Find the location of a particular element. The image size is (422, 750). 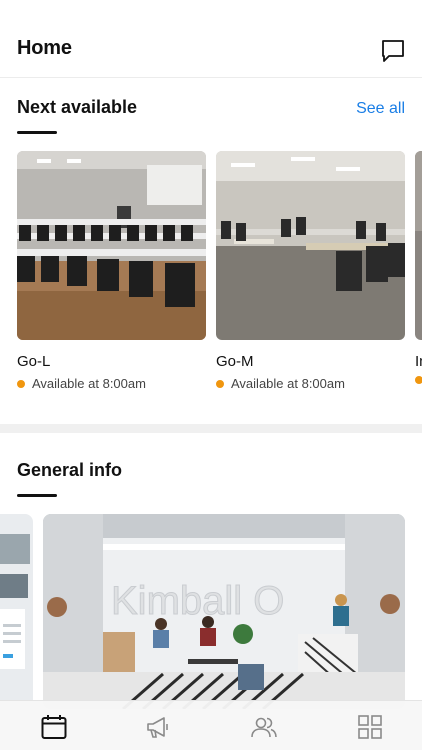

room-card: Go-M Available at 8:00am is located at coordinates (310, 271).